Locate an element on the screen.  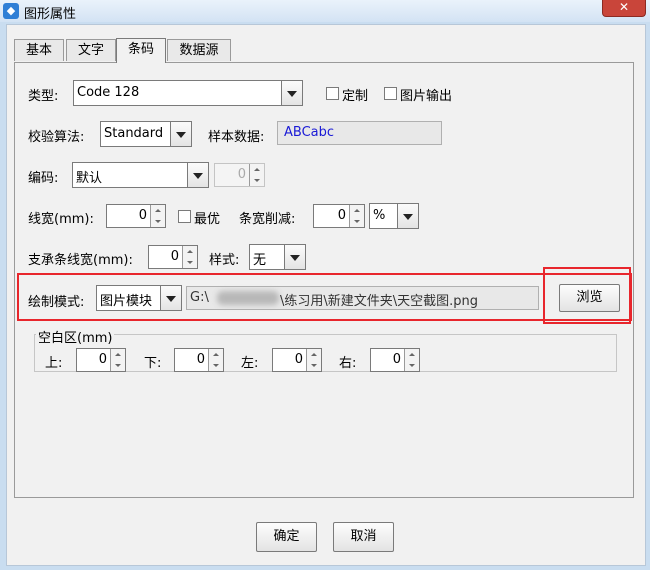
support-bar-value: 0 is located at coordinates (174, 256).